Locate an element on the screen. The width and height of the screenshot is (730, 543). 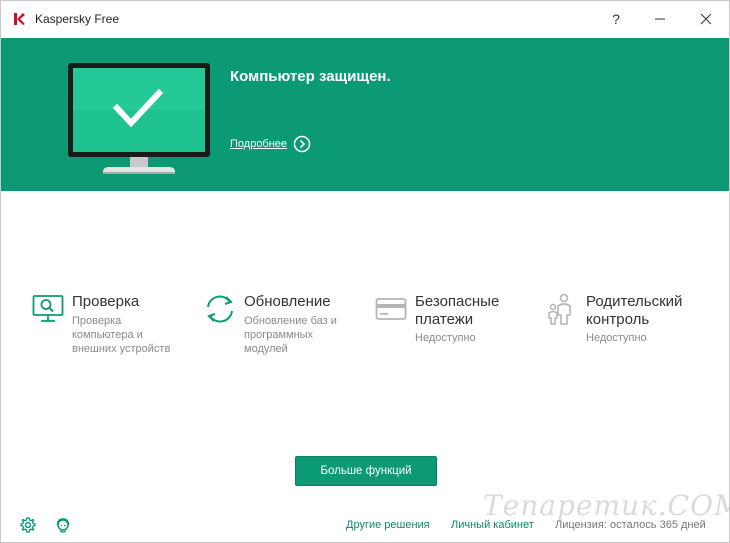
feature-desc-line: компьютера и is located at coordinates (107, 335).